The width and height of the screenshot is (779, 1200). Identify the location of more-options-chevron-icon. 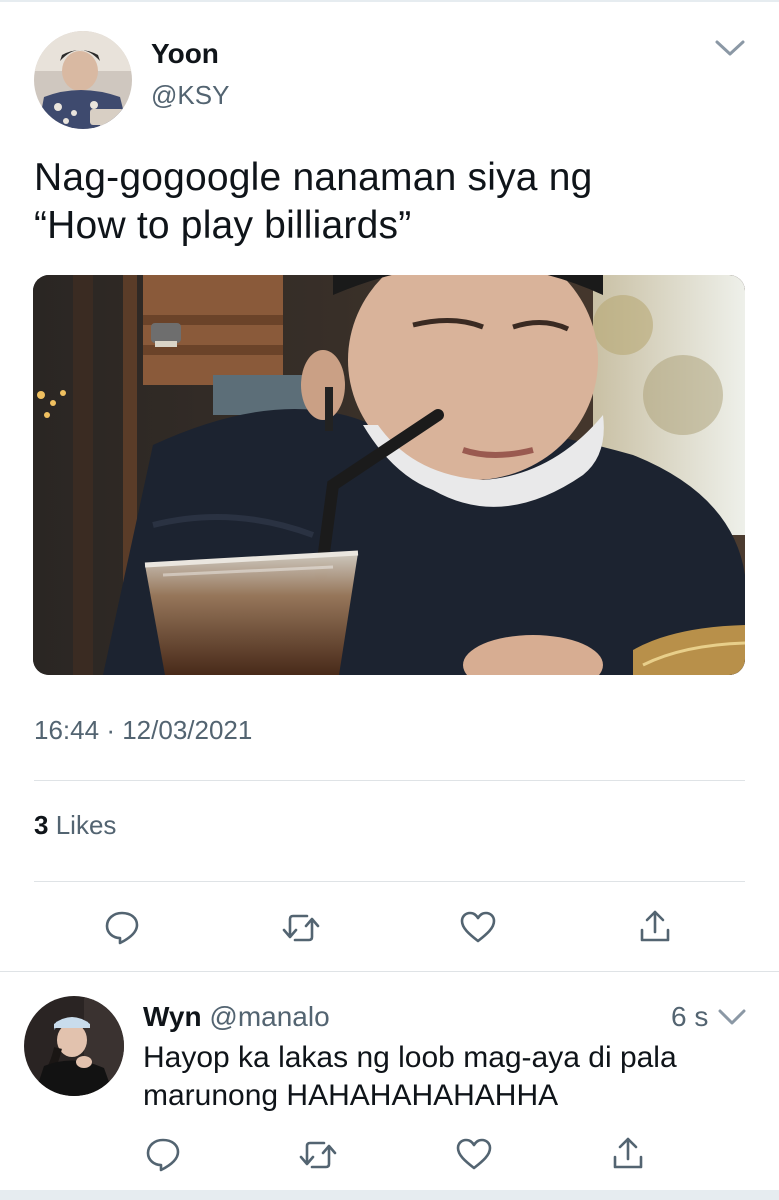
(730, 48).